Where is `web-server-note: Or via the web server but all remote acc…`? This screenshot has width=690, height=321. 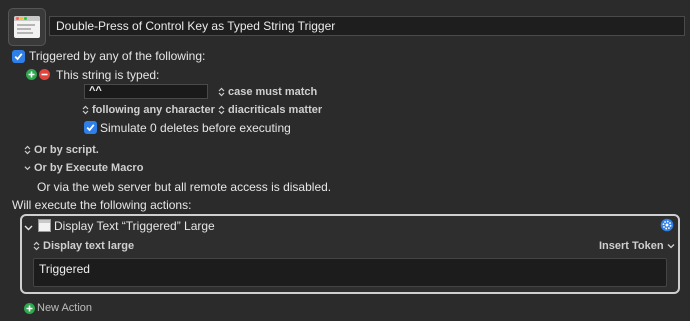
web-server-note: Or via the web server but all remote acc… is located at coordinates (184, 187).